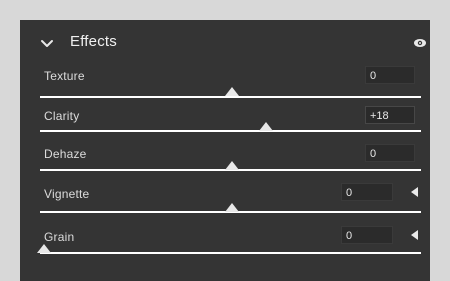  Describe the element at coordinates (62, 116) in the screenshot. I see `clarity-label: Clarity` at that location.